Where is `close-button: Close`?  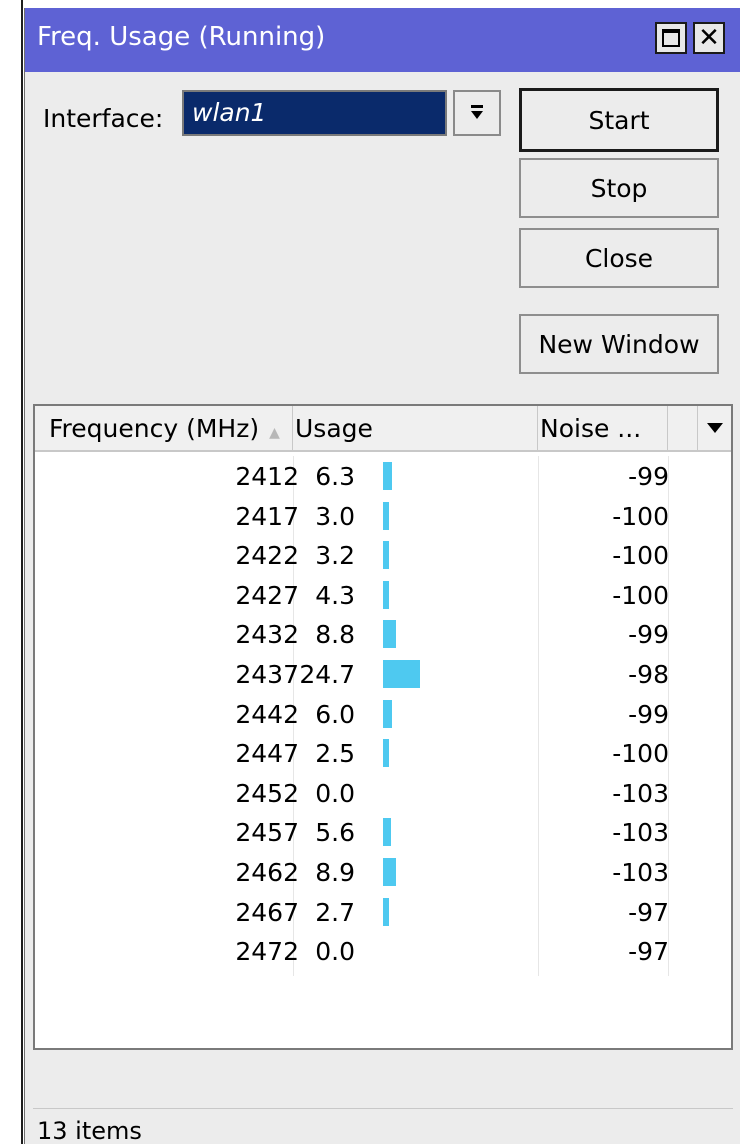 close-button: Close is located at coordinates (619, 258).